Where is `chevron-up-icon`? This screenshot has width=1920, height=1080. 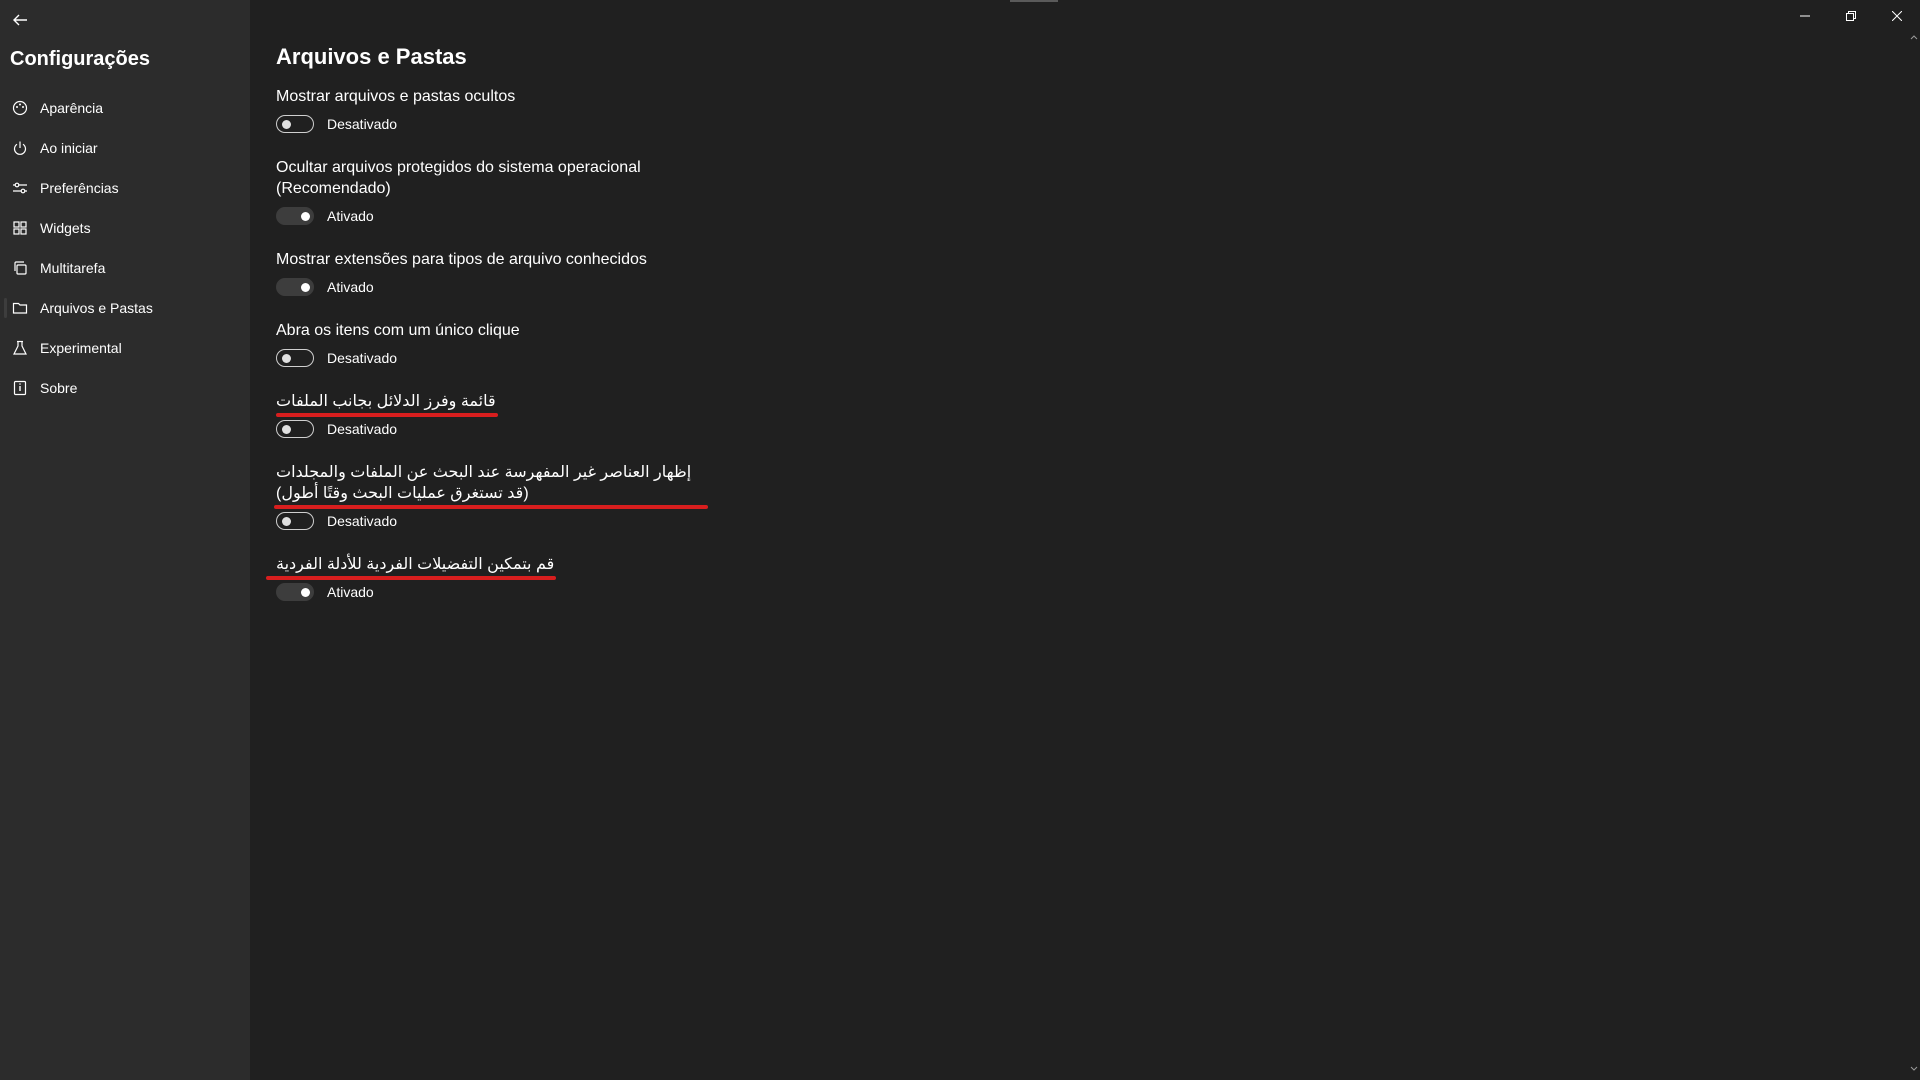
chevron-up-icon is located at coordinates (1914, 37).